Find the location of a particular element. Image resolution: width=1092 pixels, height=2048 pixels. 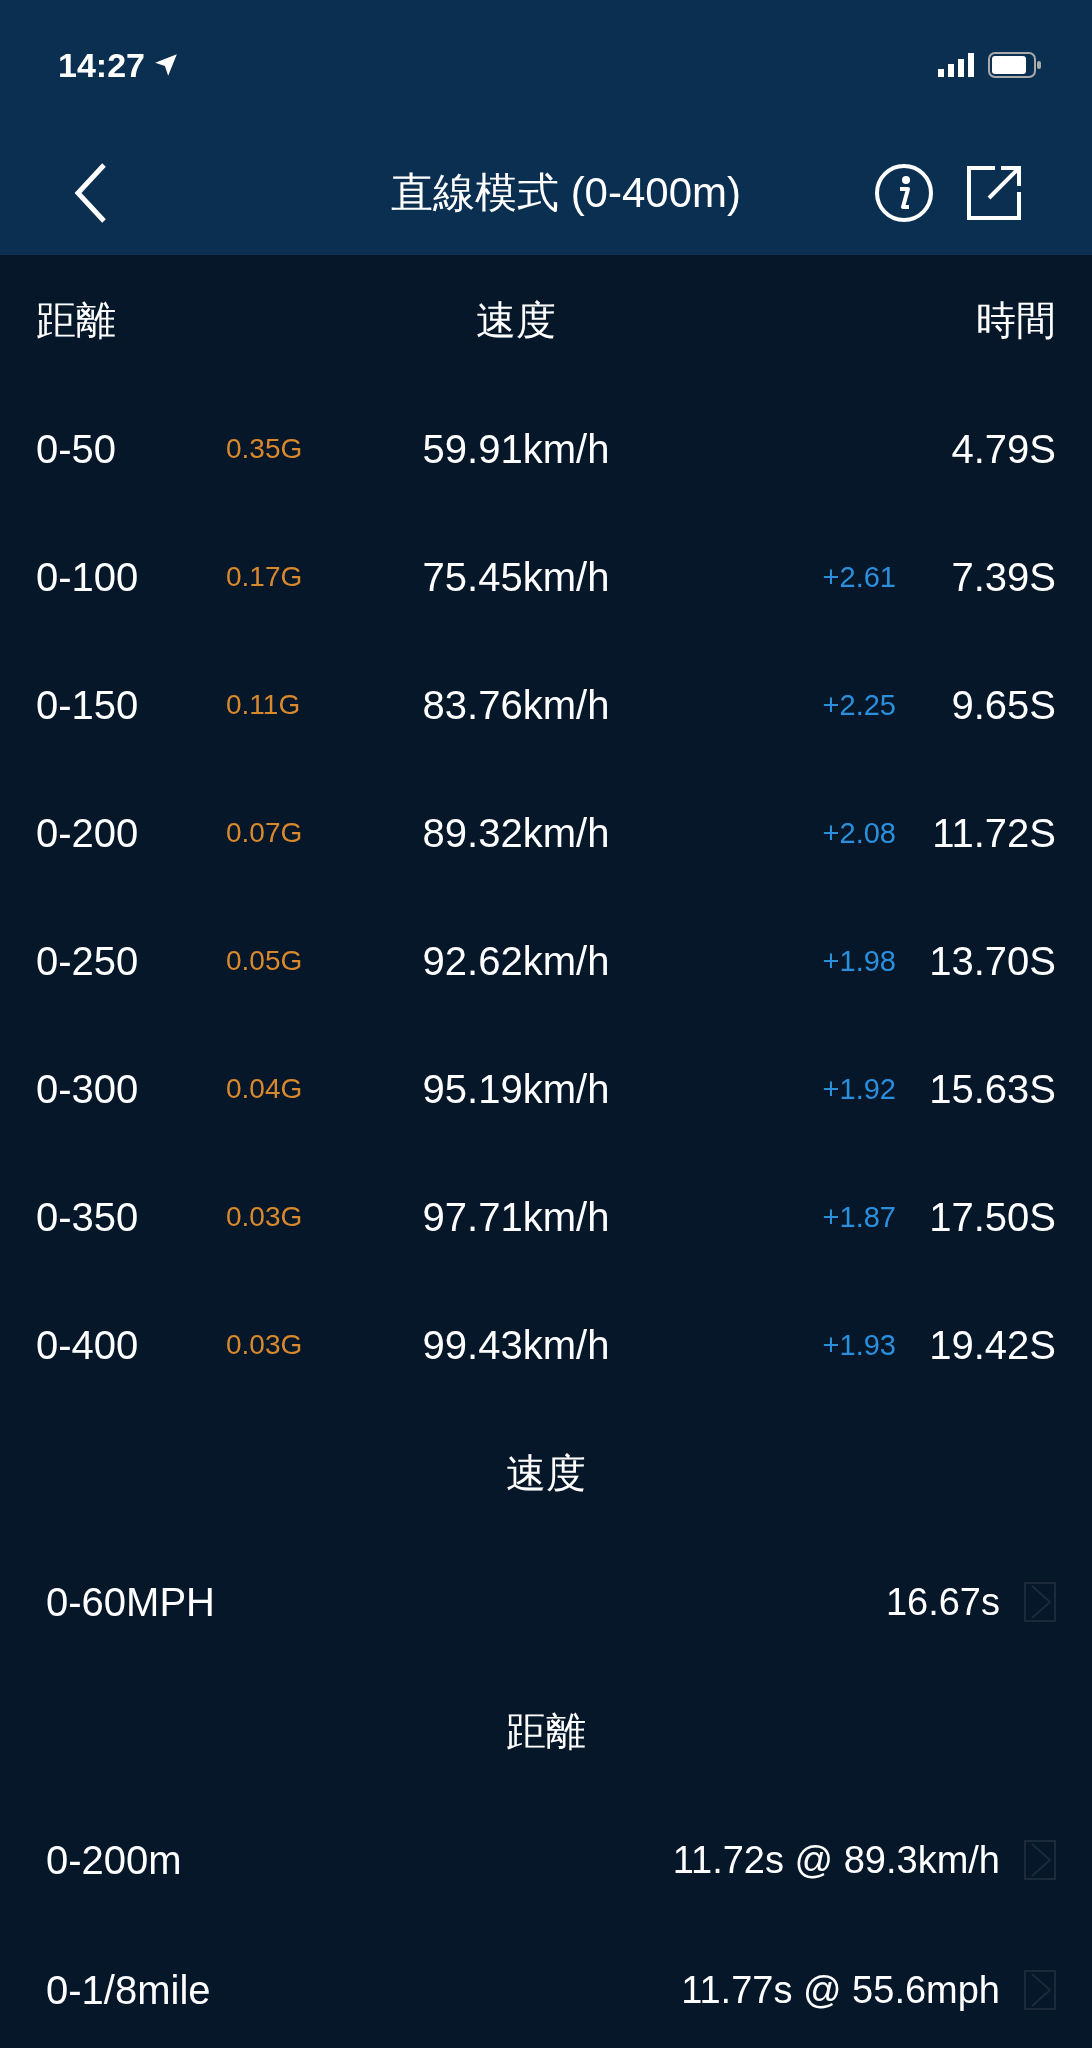

time-delta-cell-text: +1.93 is located at coordinates (858, 1345).